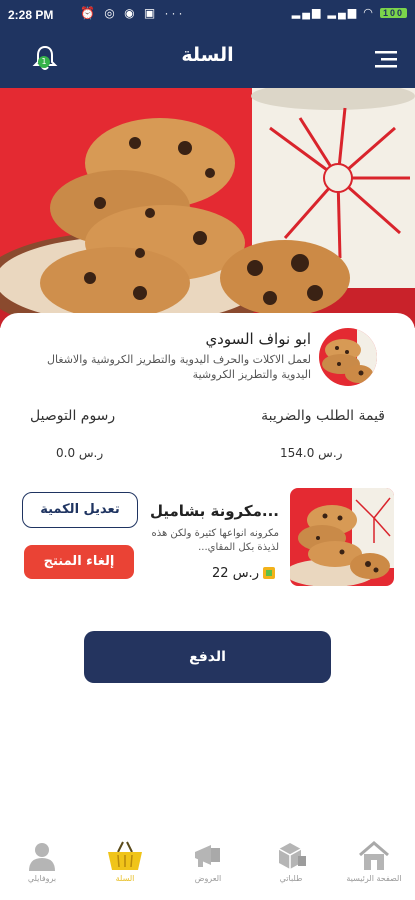 The width and height of the screenshot is (415, 900). What do you see at coordinates (42, 878) in the screenshot?
I see `nav-label-profile: بروفايلي` at bounding box center [42, 878].